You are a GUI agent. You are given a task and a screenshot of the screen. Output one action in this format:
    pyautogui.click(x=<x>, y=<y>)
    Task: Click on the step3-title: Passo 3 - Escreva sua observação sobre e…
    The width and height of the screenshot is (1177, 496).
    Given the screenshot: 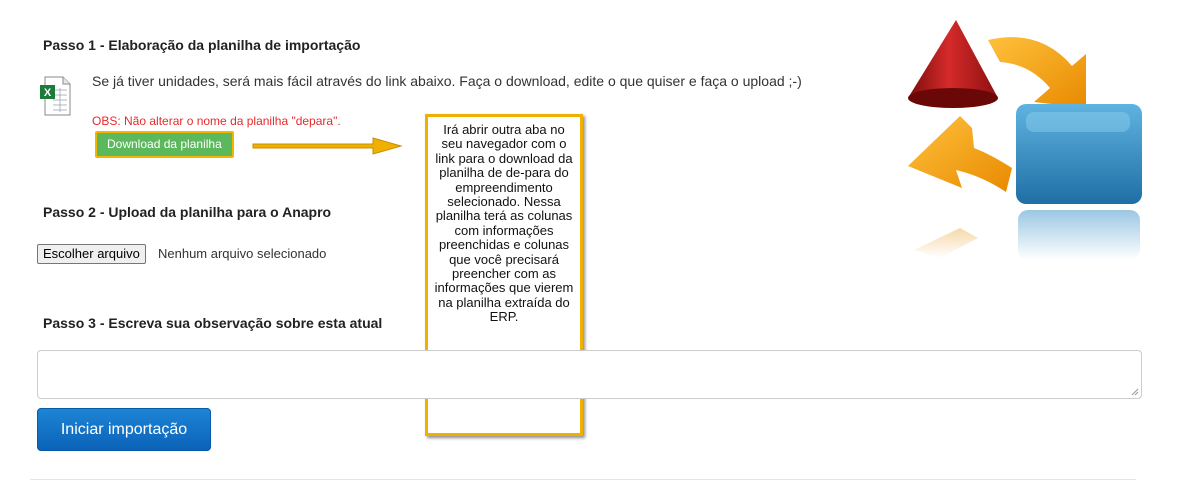 What is the action you would take?
    pyautogui.click(x=213, y=323)
    